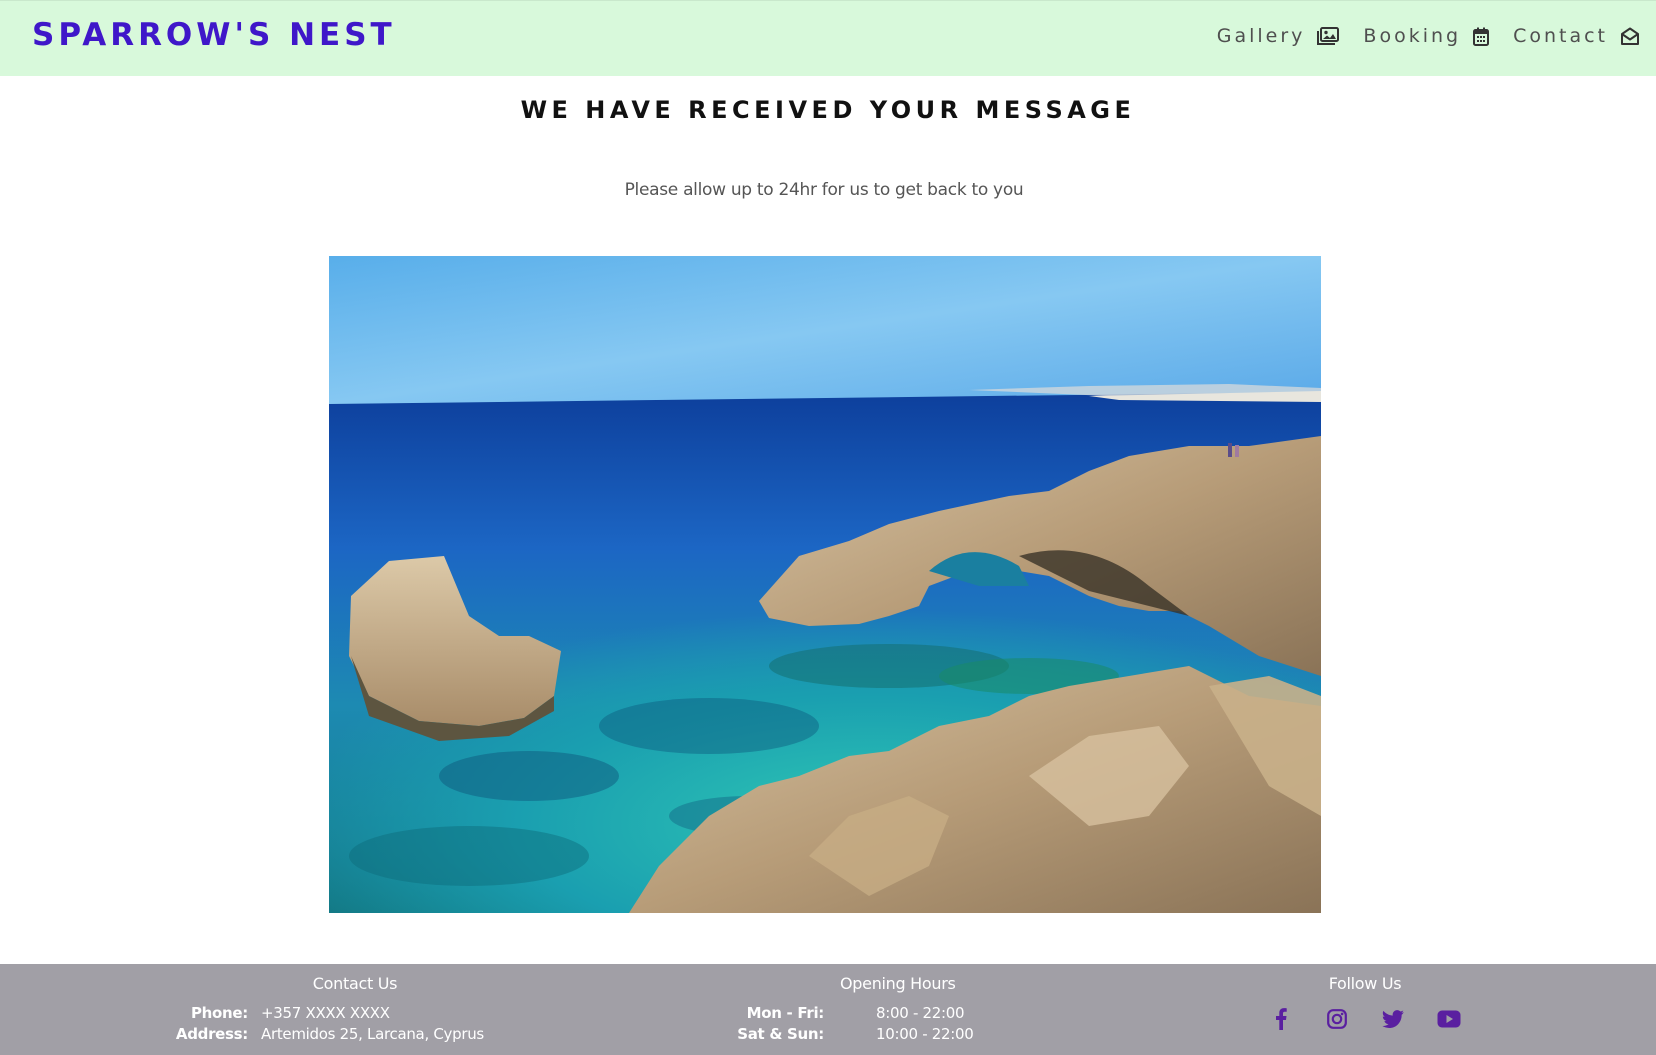 This screenshot has width=1656, height=1055. What do you see at coordinates (355, 983) in the screenshot?
I see `footer-contact-title: Contact Us` at bounding box center [355, 983].